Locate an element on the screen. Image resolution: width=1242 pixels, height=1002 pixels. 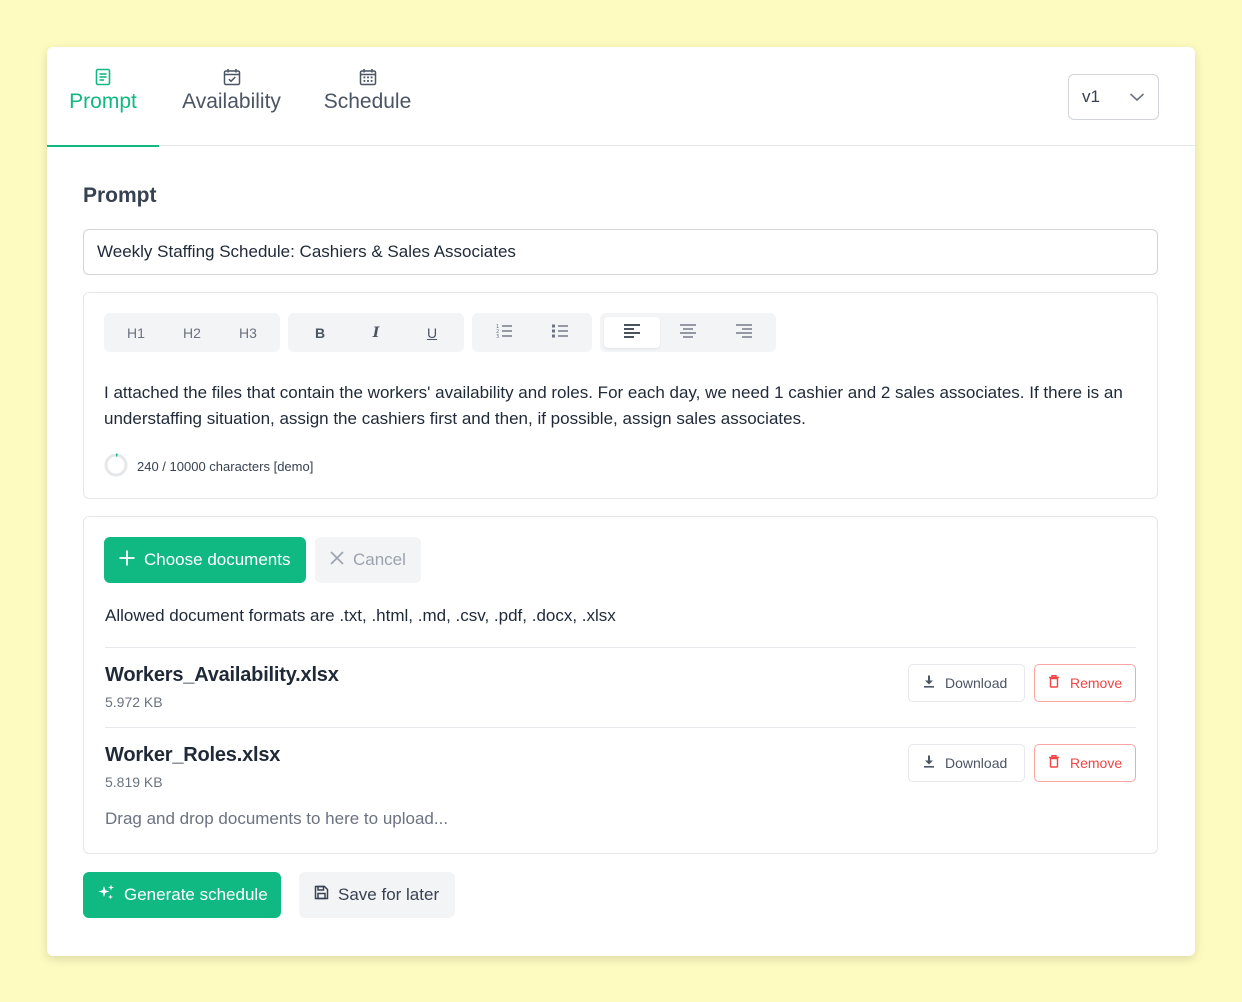
bullet-list-icon is located at coordinates (560, 332).